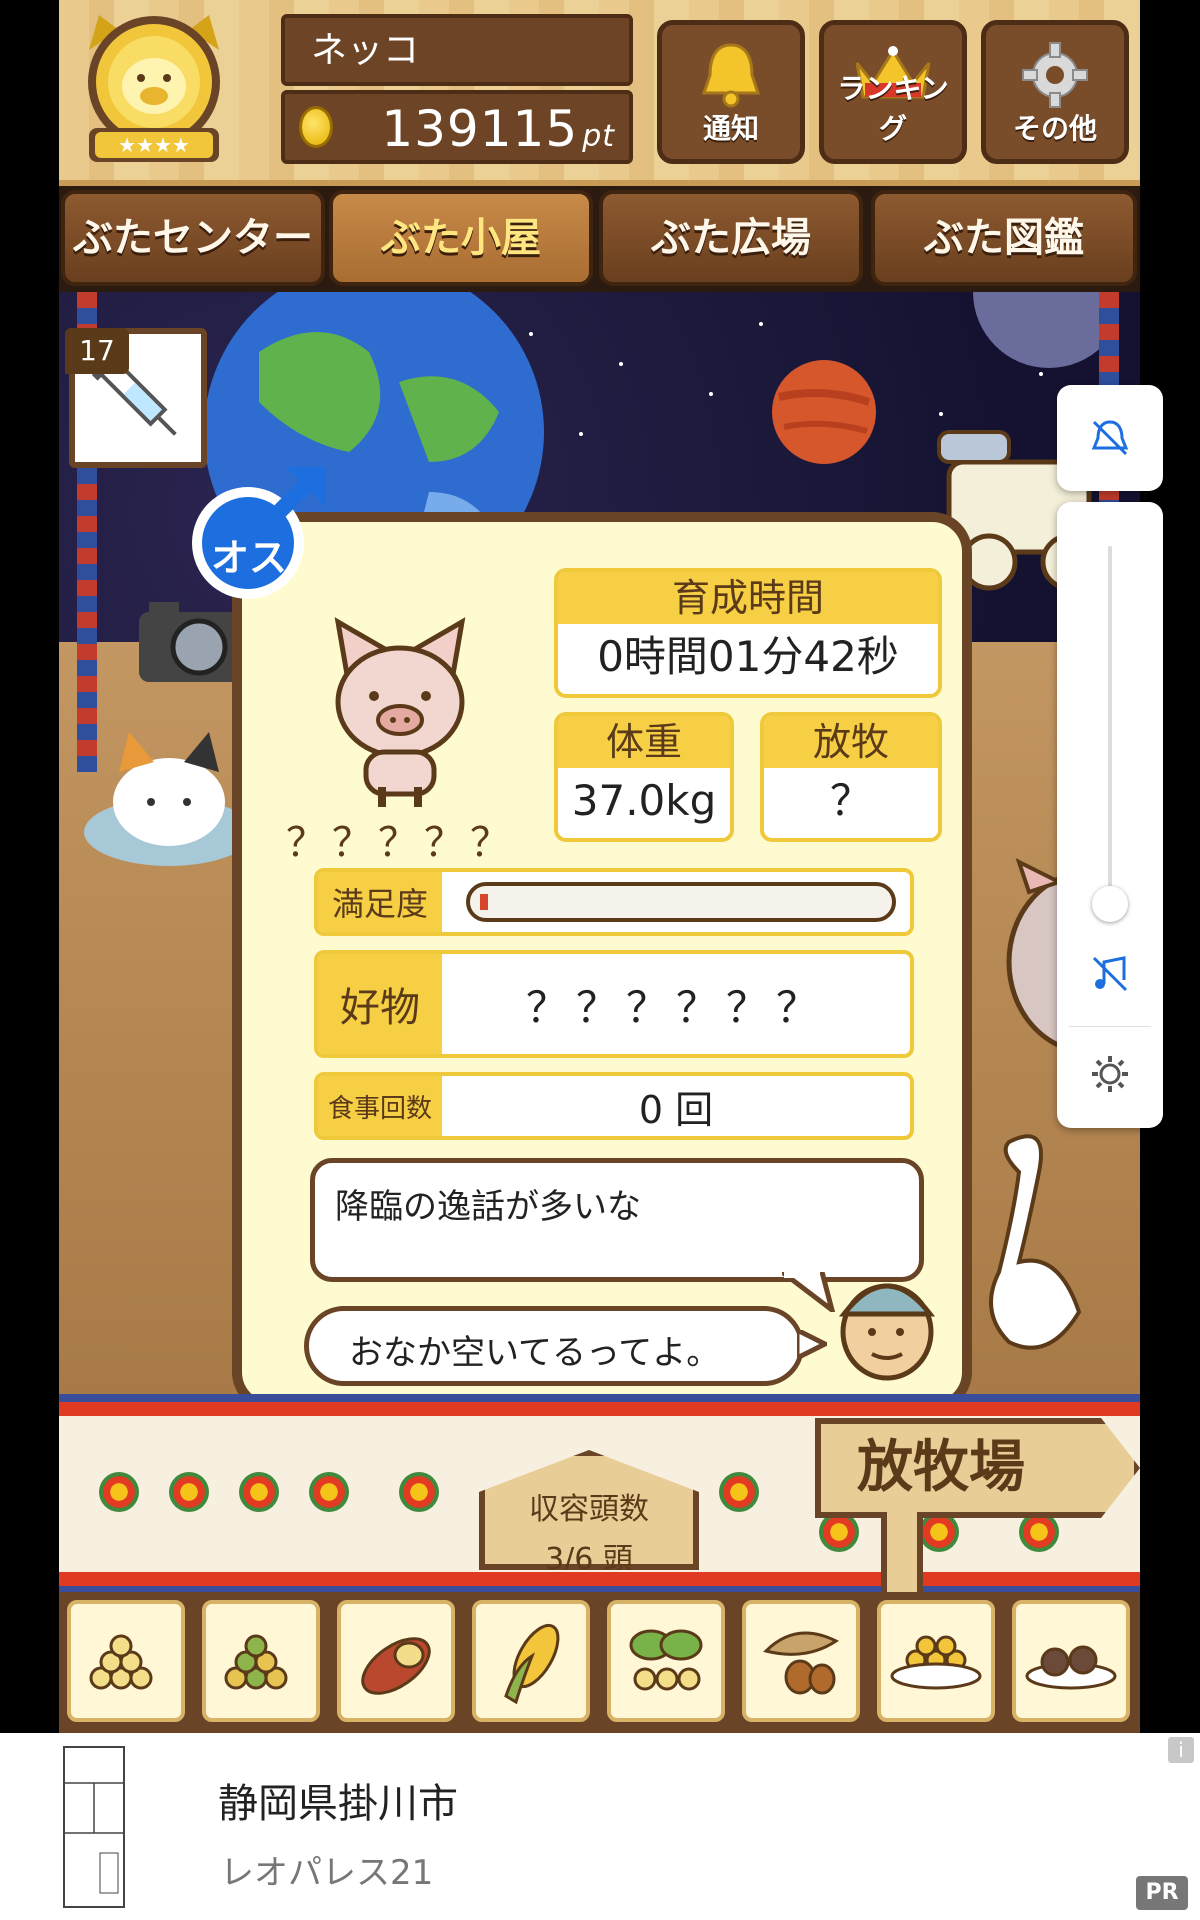 The height and width of the screenshot is (1920, 1200). What do you see at coordinates (1110, 904) in the screenshot?
I see `volume-slider-thumb` at bounding box center [1110, 904].